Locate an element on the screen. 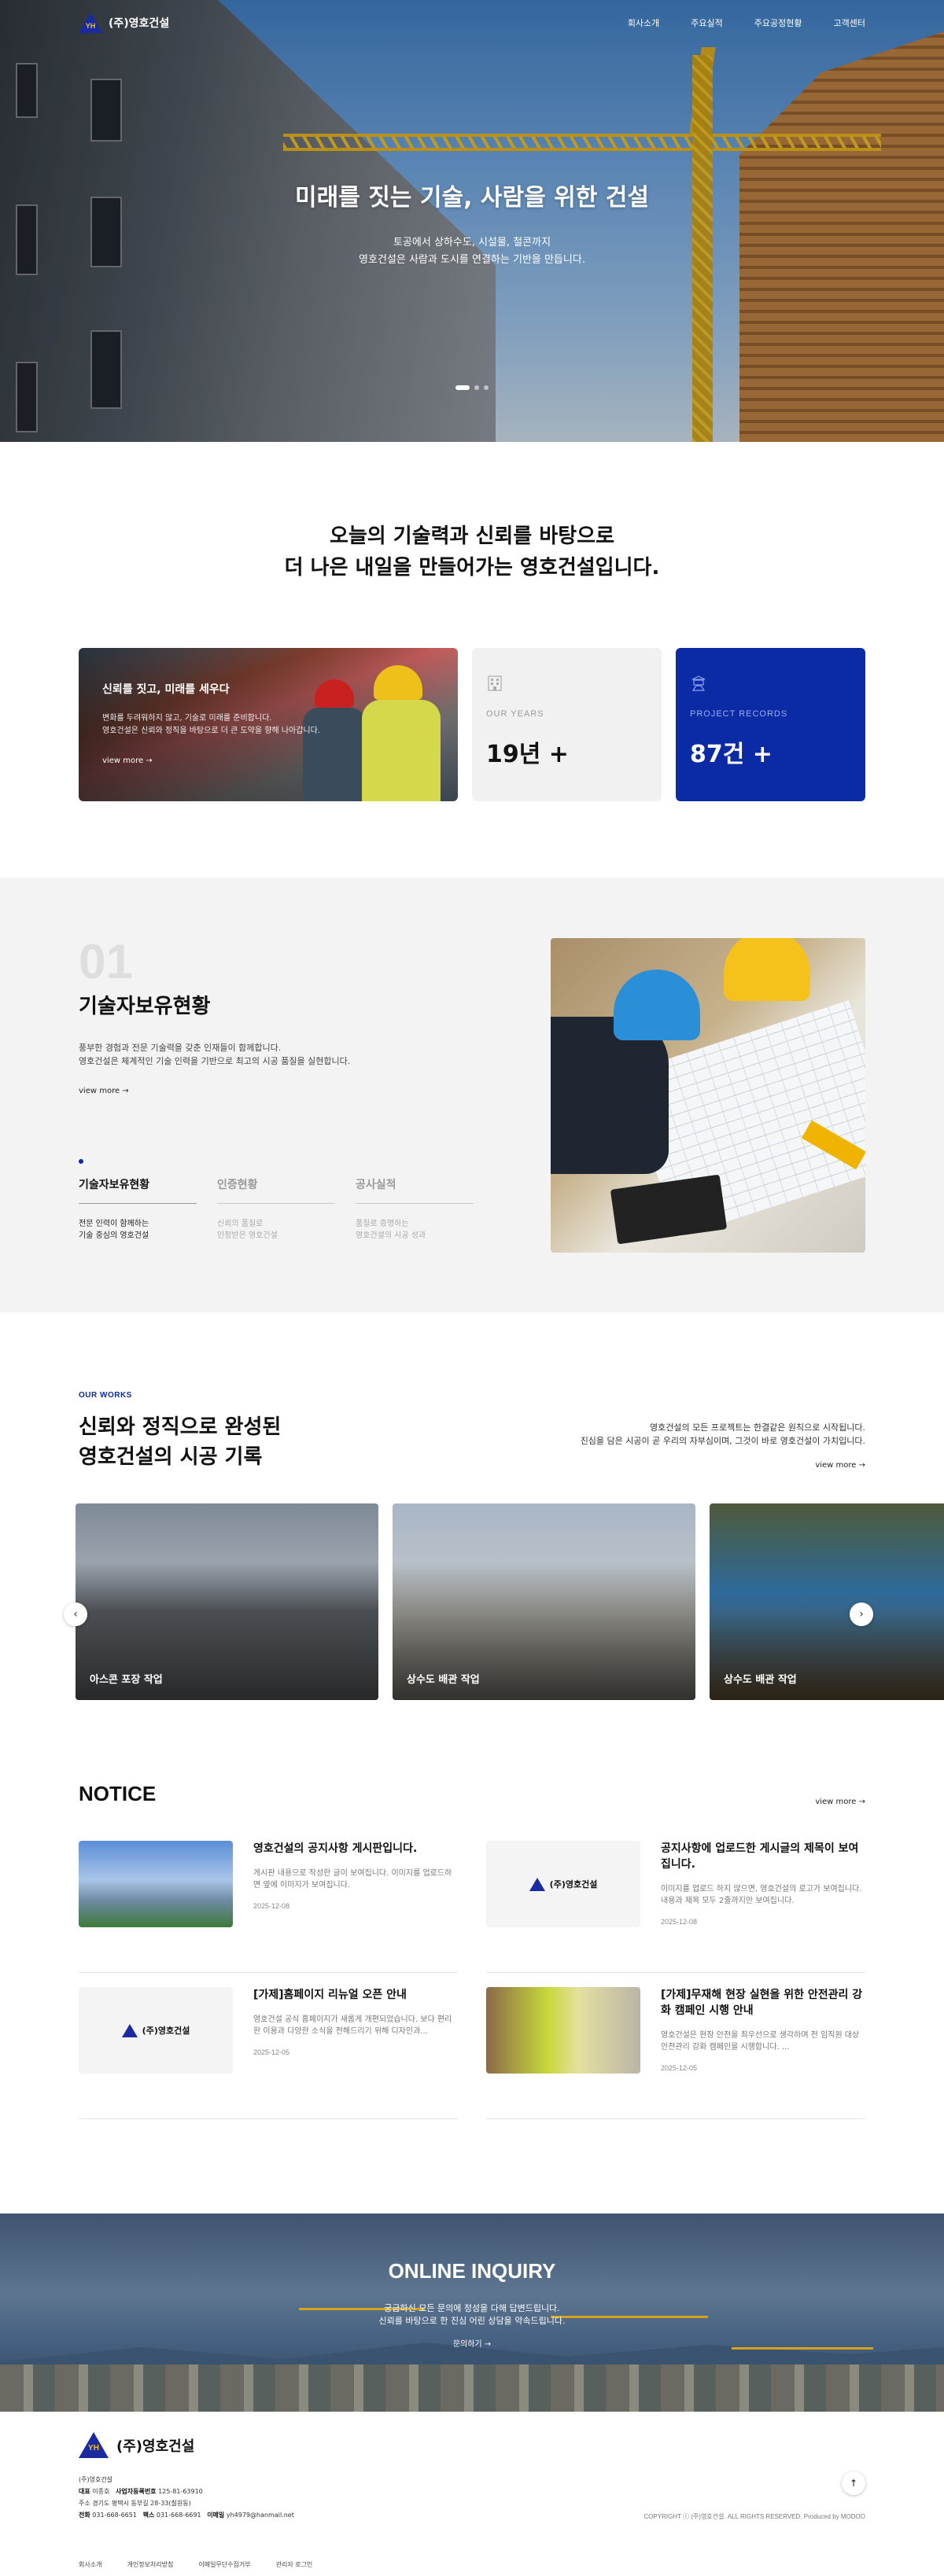 Image resolution: width=944 pixels, height=2576 pixels. tech-image is located at coordinates (708, 1095).